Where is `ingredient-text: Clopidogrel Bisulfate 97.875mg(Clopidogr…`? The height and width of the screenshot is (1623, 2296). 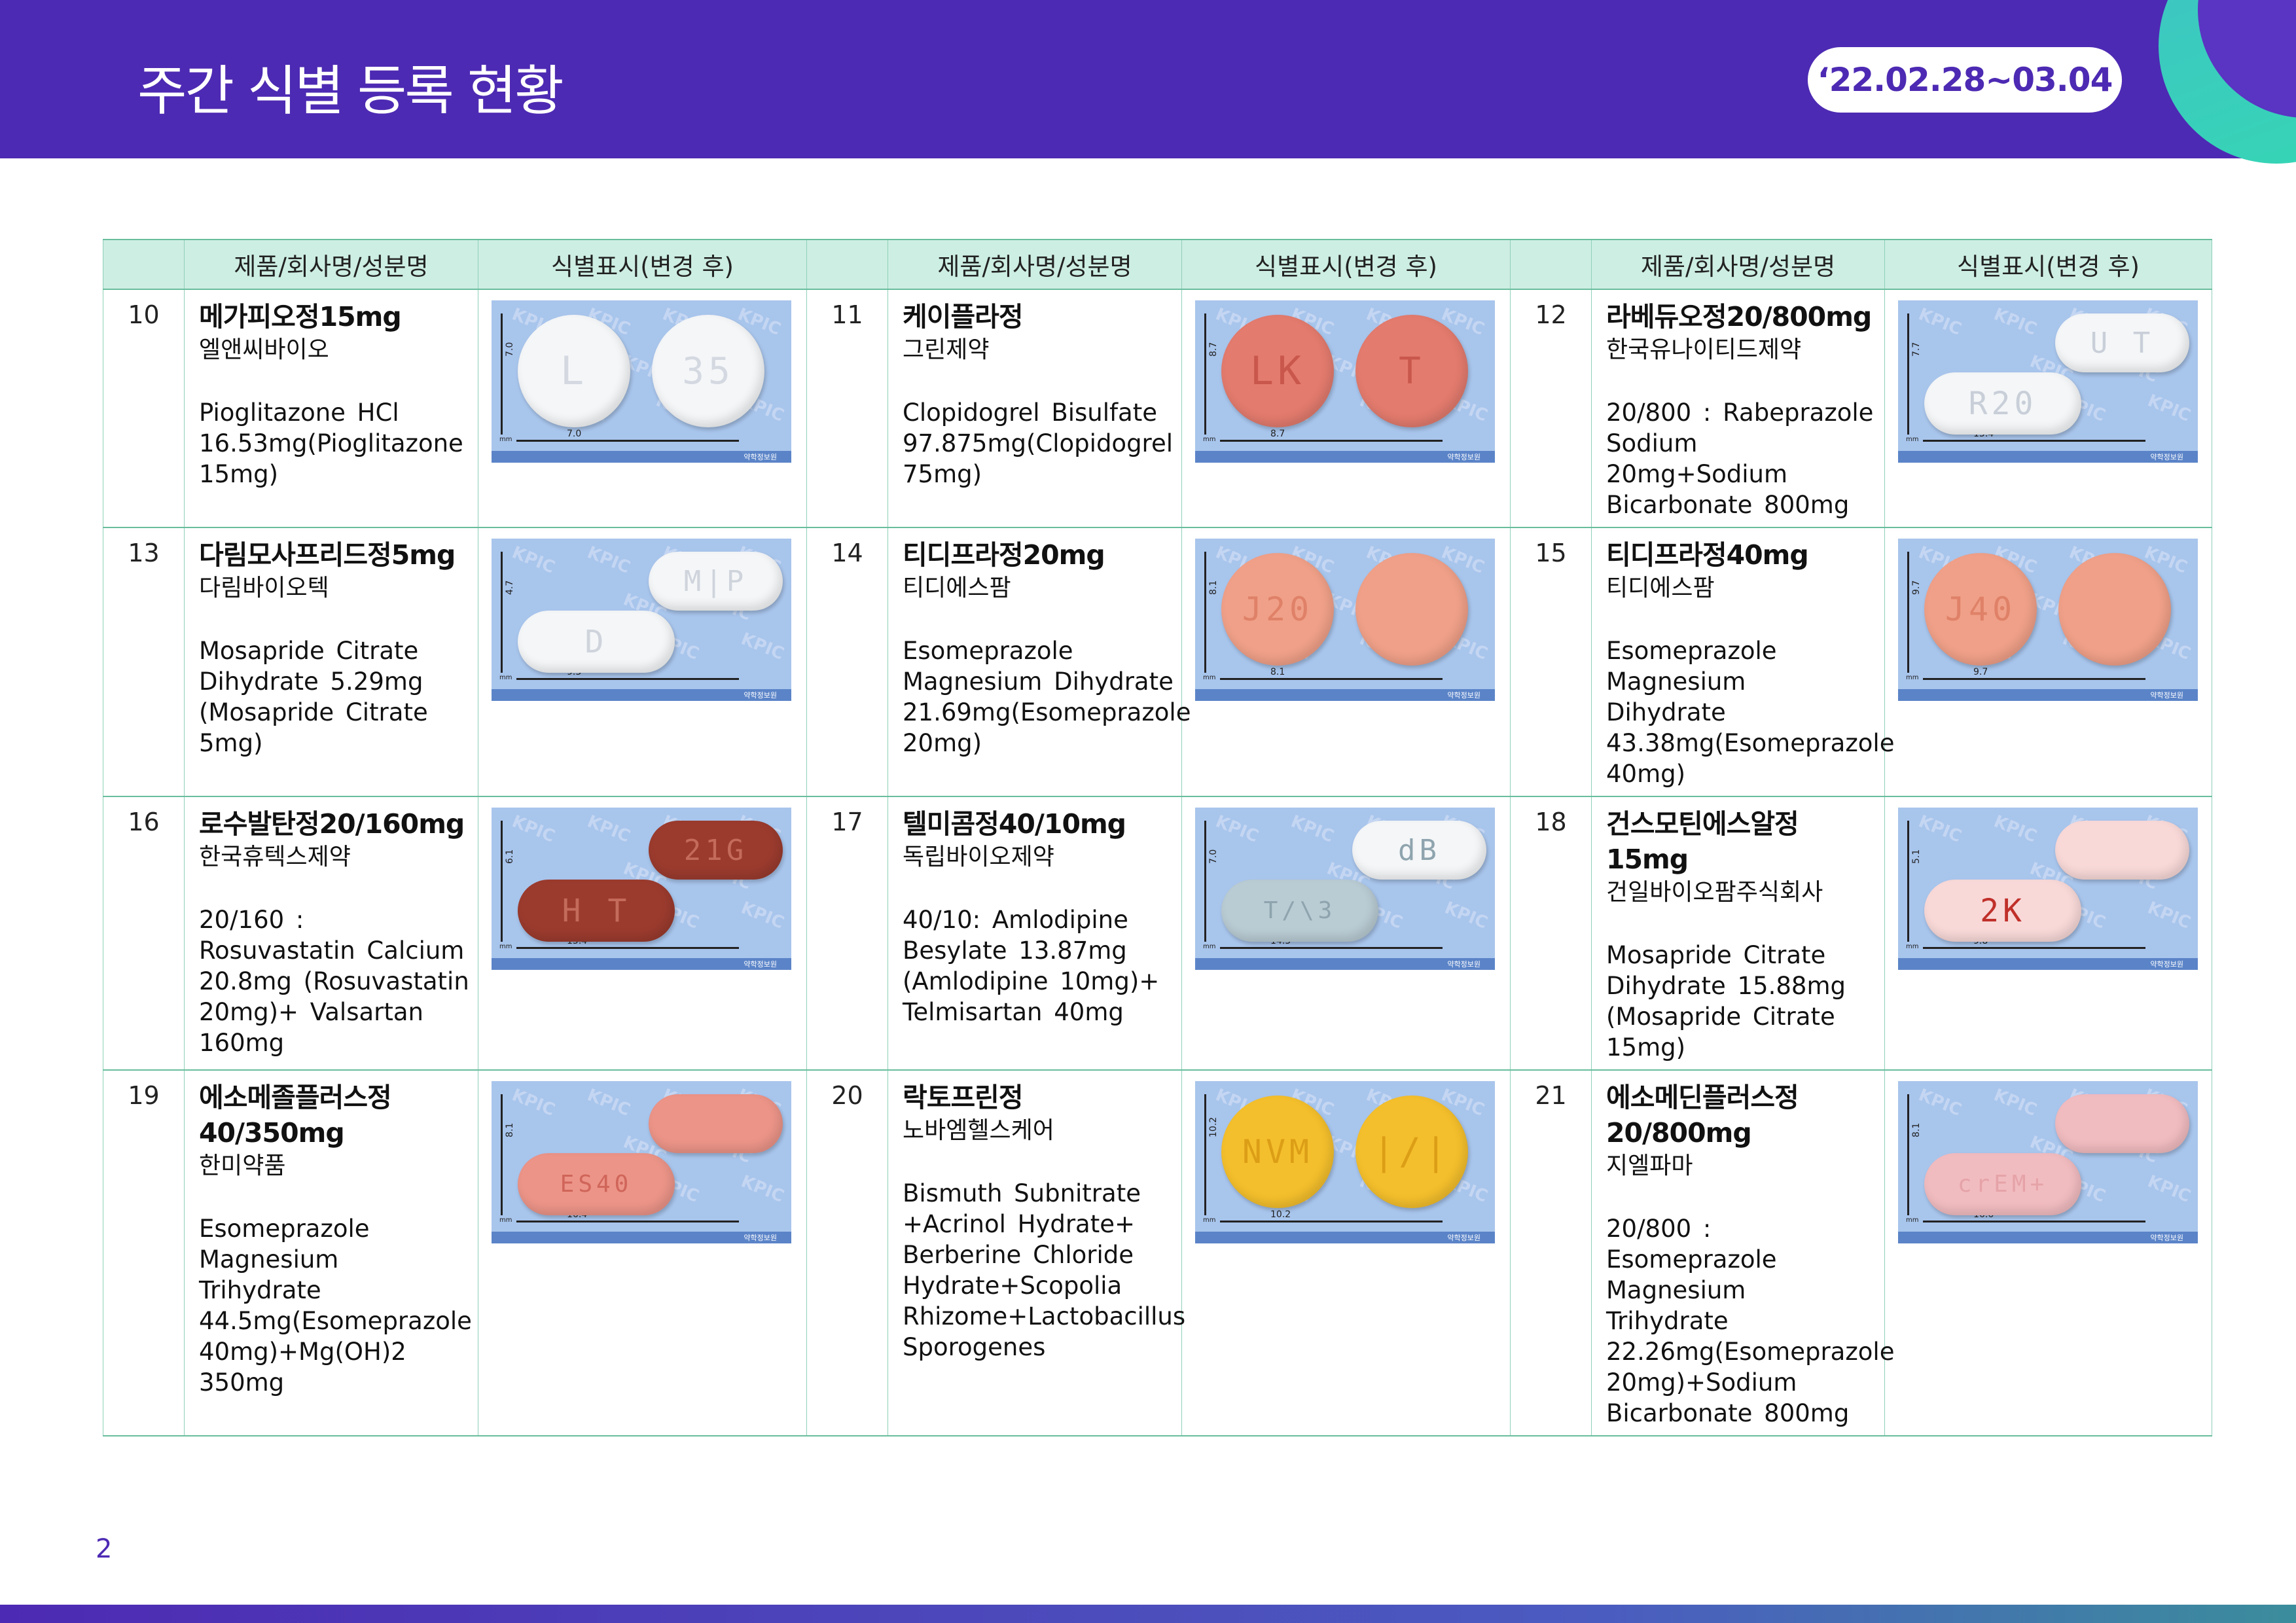 ingredient-text: Clopidogrel Bisulfate 97.875mg(Clopidogr… is located at coordinates (1038, 444).